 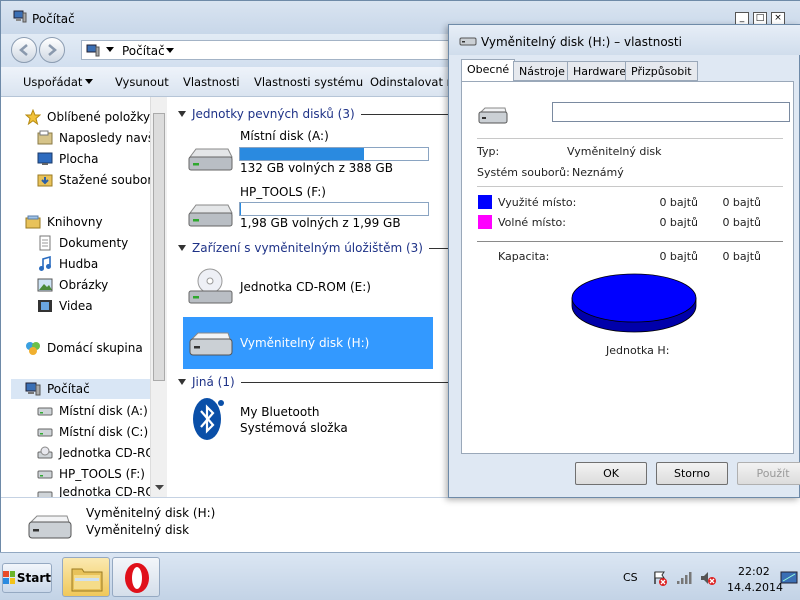 What do you see at coordinates (79, 264) in the screenshot?
I see `nav-label: Hudba` at bounding box center [79, 264].